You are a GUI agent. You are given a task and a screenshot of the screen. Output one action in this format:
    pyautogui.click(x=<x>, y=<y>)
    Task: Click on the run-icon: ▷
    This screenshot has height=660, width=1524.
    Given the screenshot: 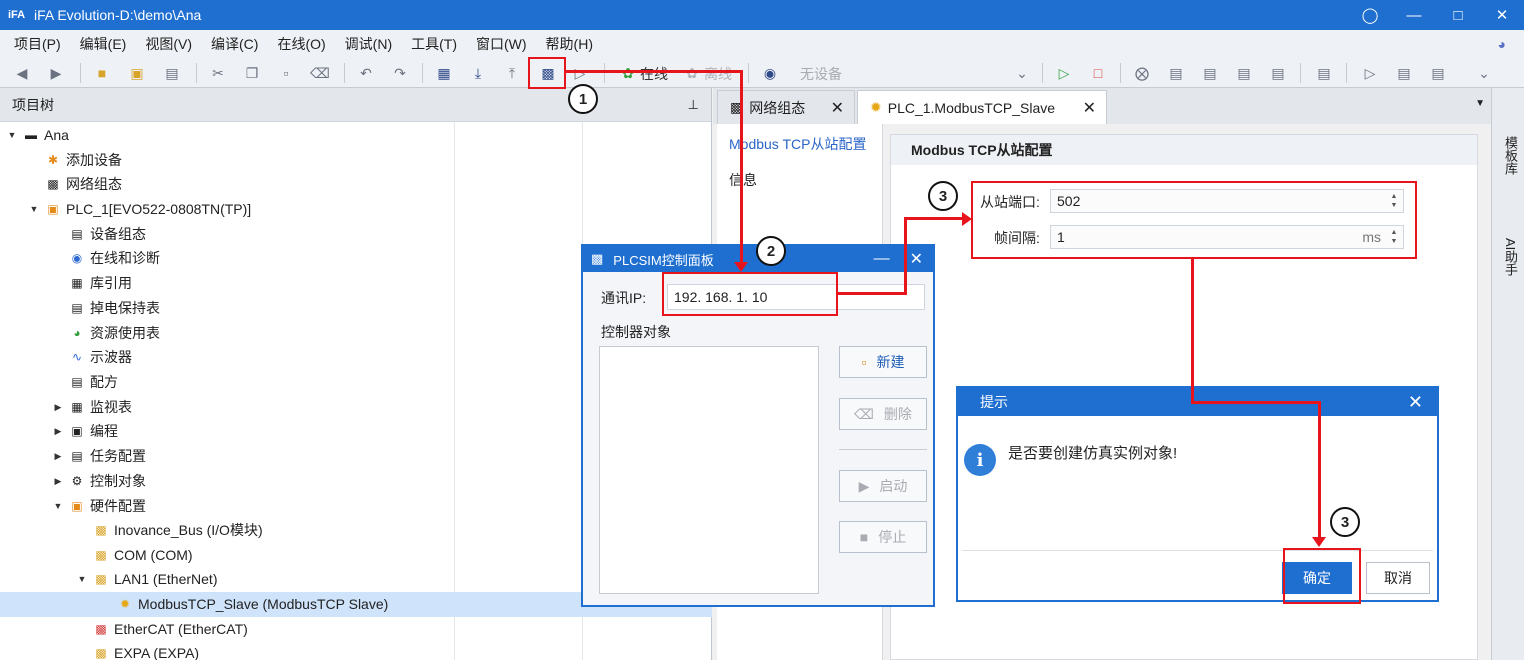 What is the action you would take?
    pyautogui.click(x=1064, y=73)
    